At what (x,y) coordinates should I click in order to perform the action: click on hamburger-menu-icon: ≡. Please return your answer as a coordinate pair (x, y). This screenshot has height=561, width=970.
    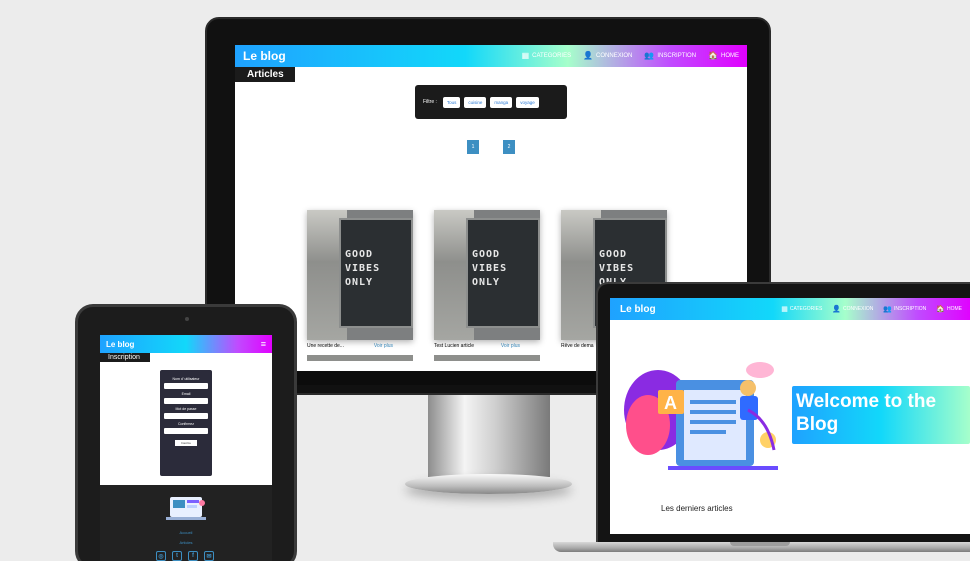
    Looking at the image, I should click on (263, 344).